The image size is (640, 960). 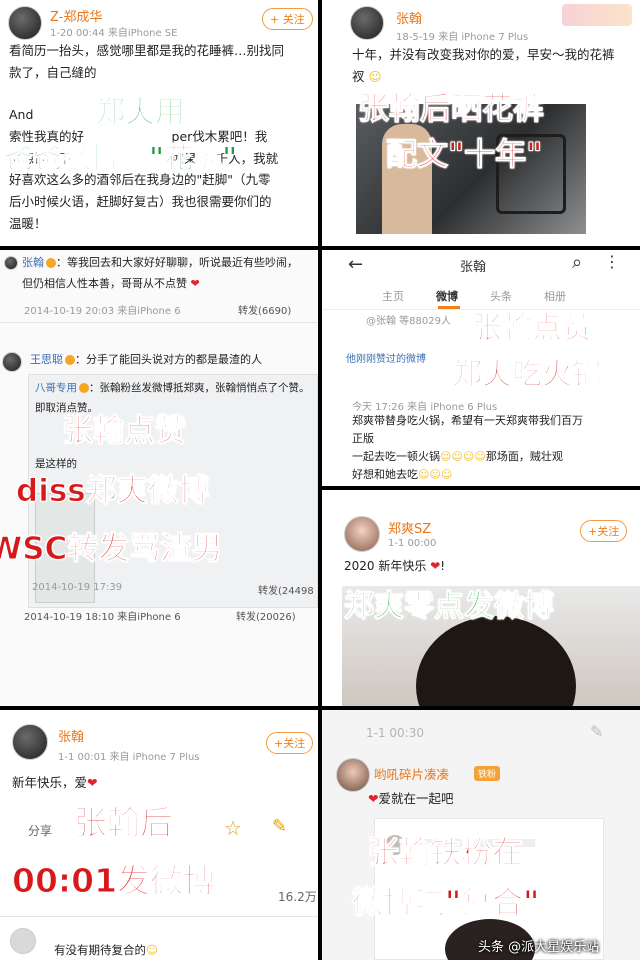 What do you see at coordinates (102, 617) in the screenshot?
I see `bottom-meta: 2014-10-19 18:10 来自iPhone 6` at bounding box center [102, 617].